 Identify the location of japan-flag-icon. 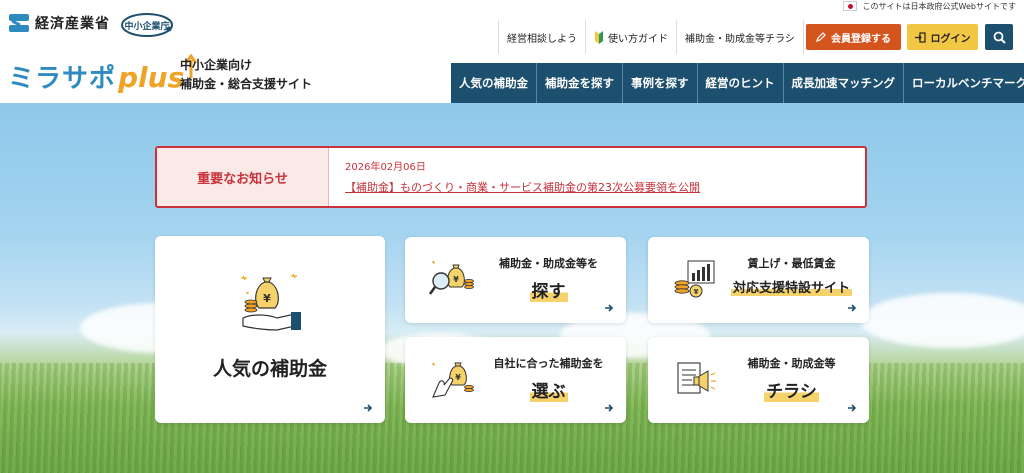
(849, 6).